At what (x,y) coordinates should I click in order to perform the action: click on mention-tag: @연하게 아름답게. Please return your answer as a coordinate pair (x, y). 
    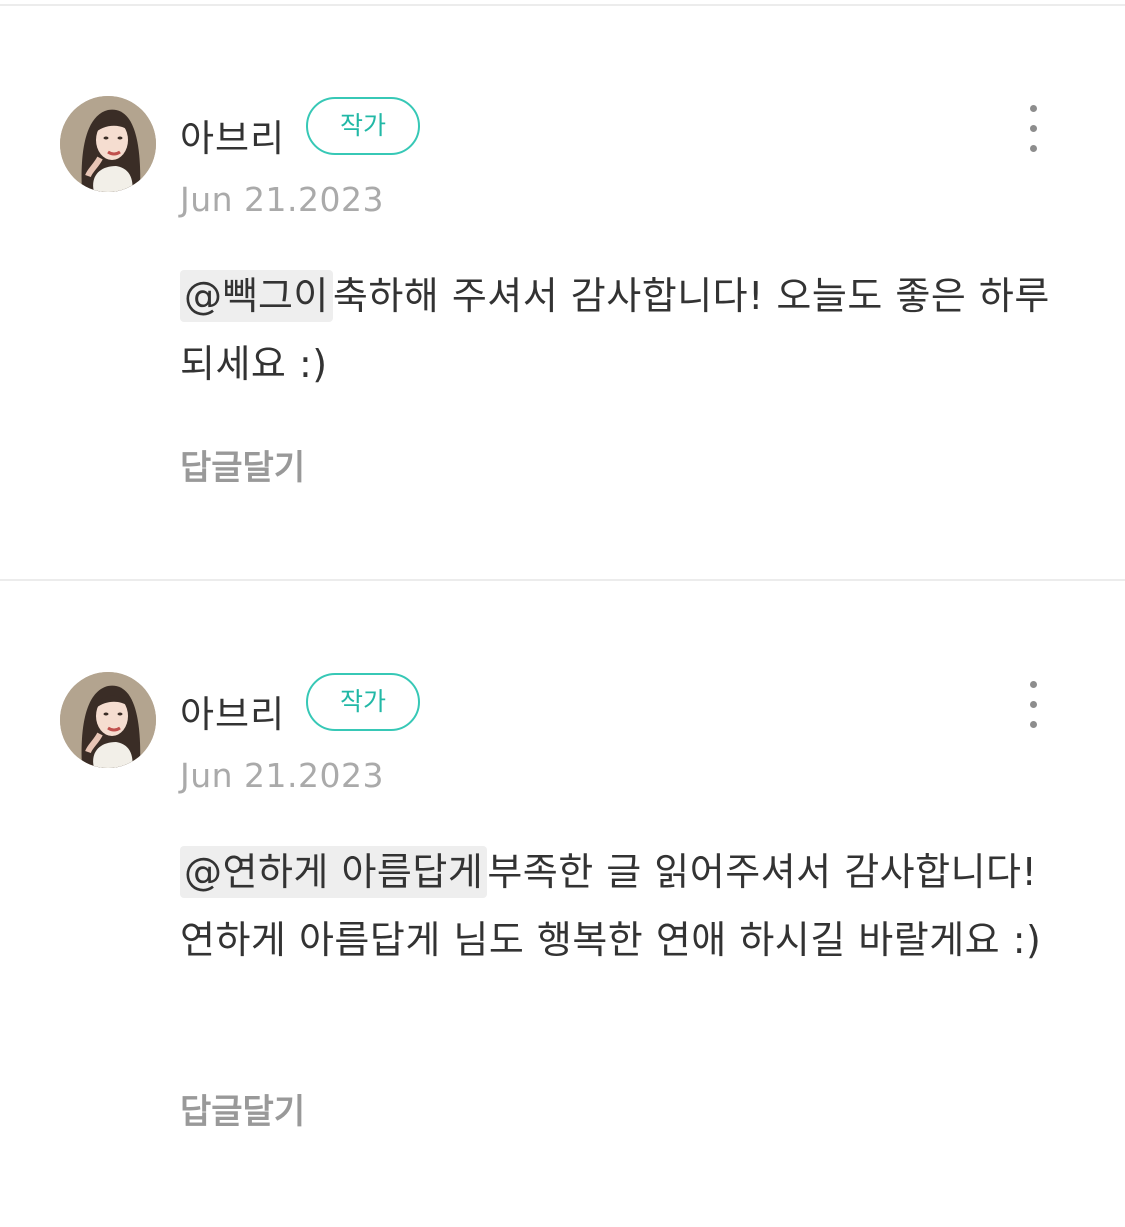
    Looking at the image, I should click on (334, 872).